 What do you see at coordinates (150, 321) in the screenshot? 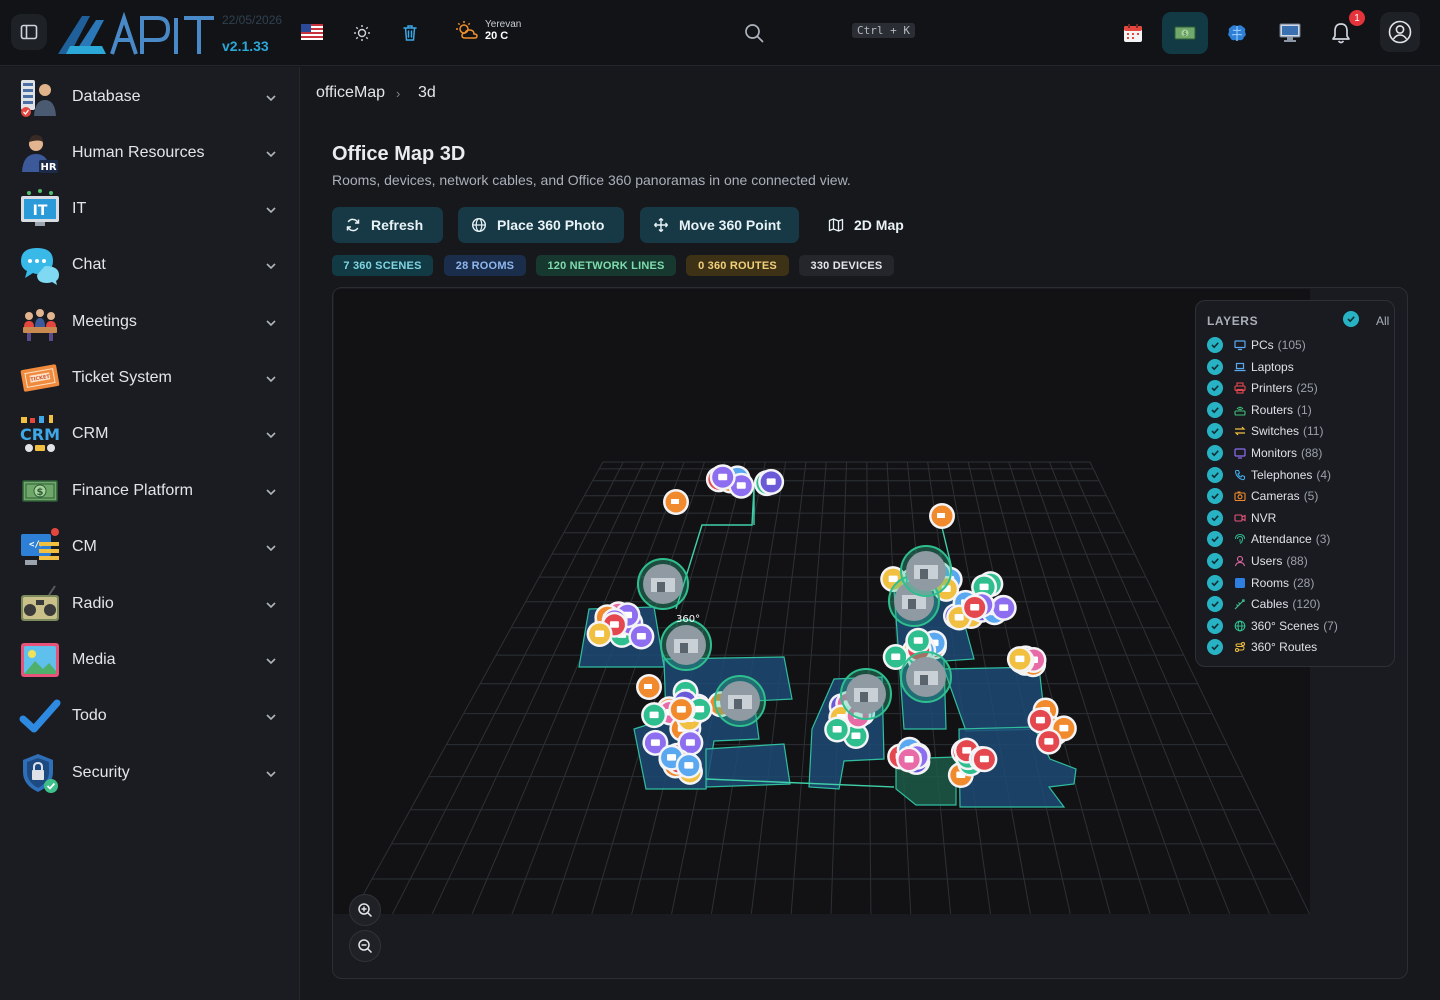
I see `sidebar-item-meetings: Meetings` at bounding box center [150, 321].